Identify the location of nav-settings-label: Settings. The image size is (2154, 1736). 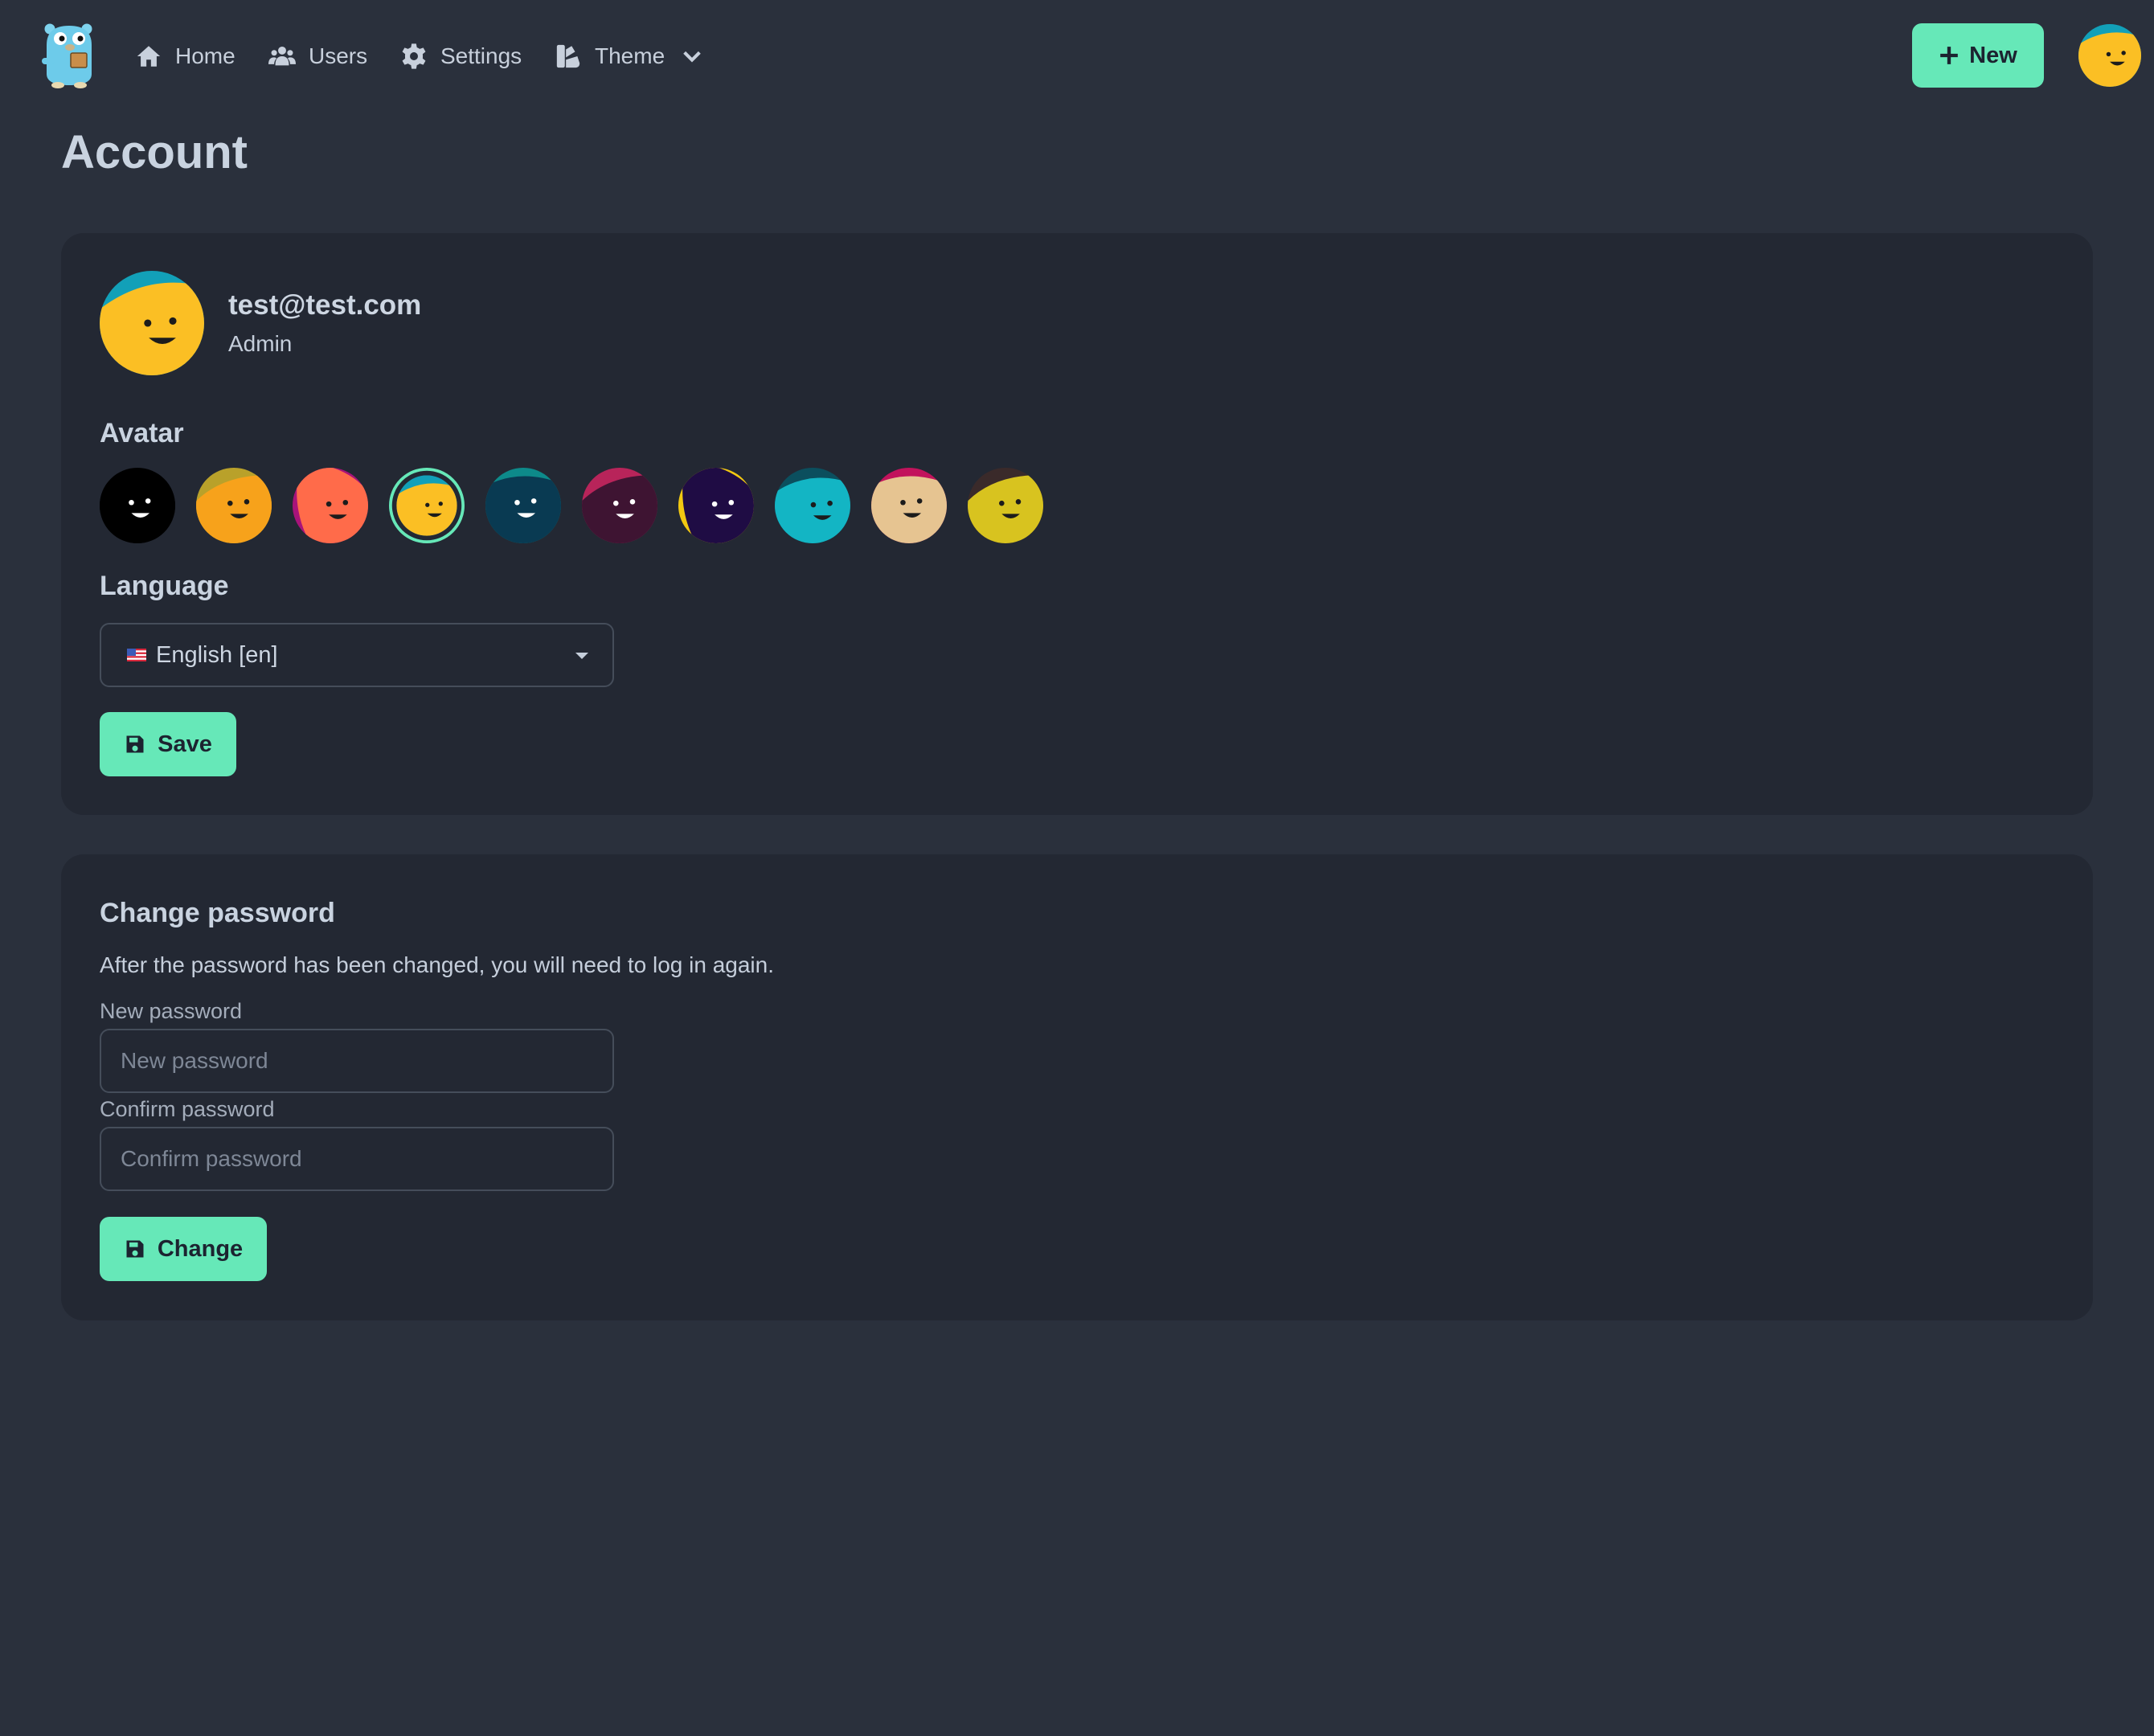
(481, 55).